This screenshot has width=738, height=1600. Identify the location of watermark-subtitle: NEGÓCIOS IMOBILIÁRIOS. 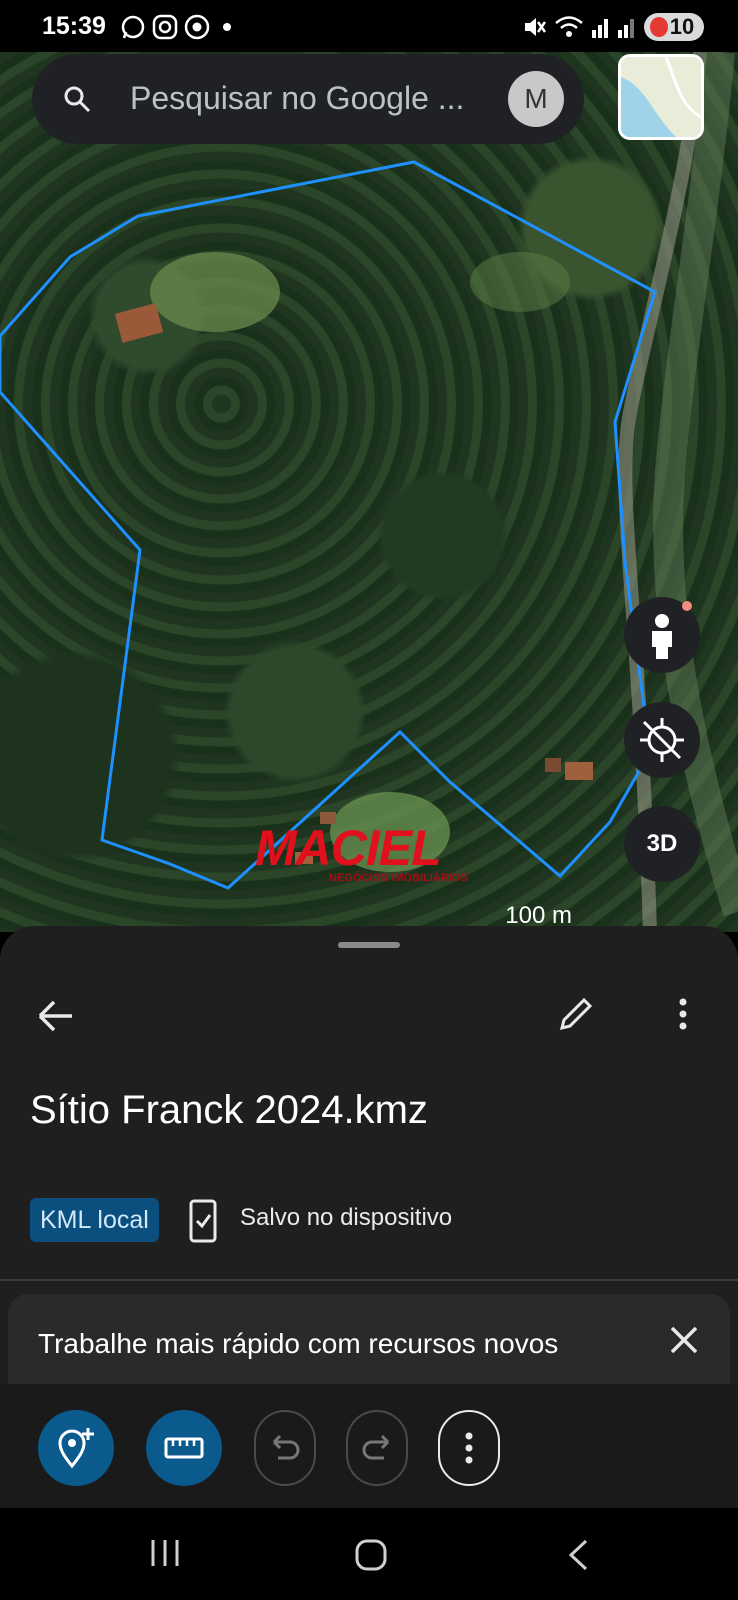
(398, 878).